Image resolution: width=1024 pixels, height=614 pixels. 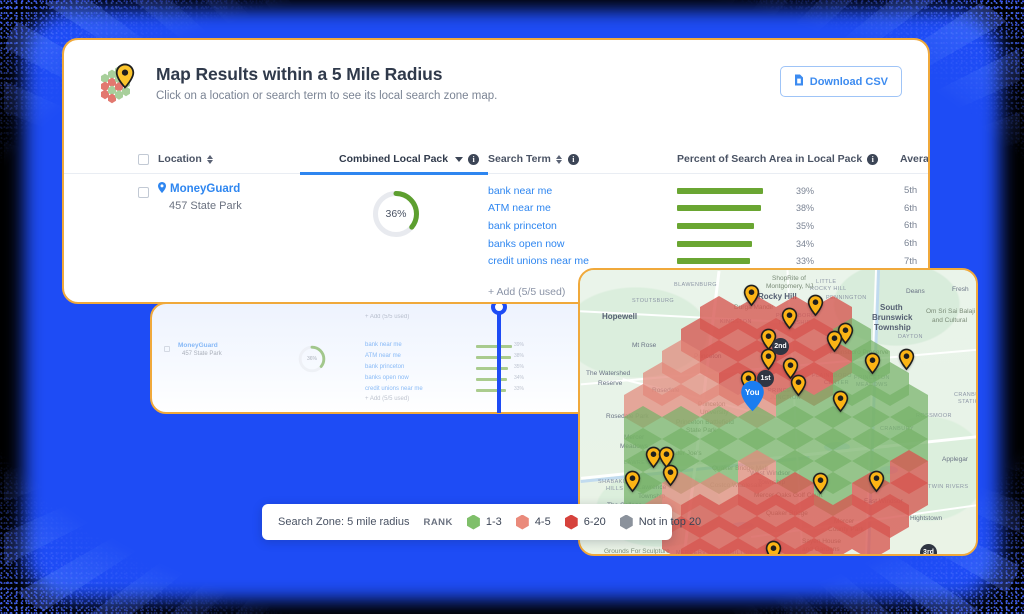 What do you see at coordinates (387, 317) in the screenshot?
I see `ghost-add-link-top: + Add (5/5 used)` at bounding box center [387, 317].